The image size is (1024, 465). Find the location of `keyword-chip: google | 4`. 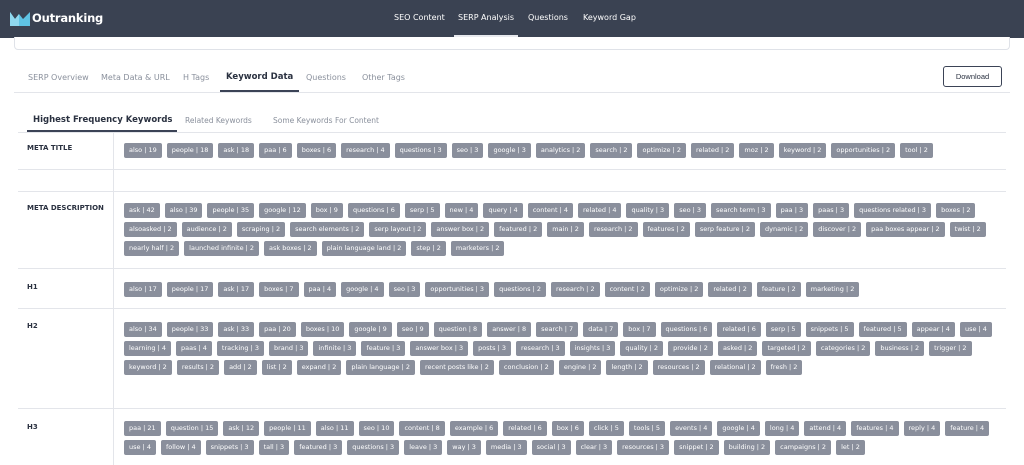

keyword-chip: google | 4 is located at coordinates (362, 289).